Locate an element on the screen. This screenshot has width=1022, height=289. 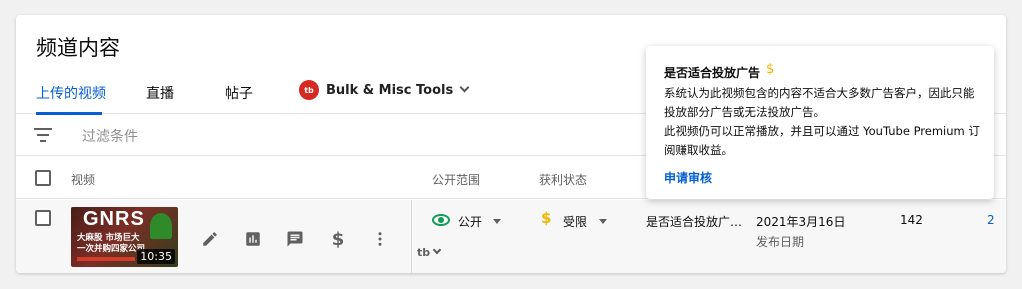
page-title: 频道内容 is located at coordinates (78, 48).